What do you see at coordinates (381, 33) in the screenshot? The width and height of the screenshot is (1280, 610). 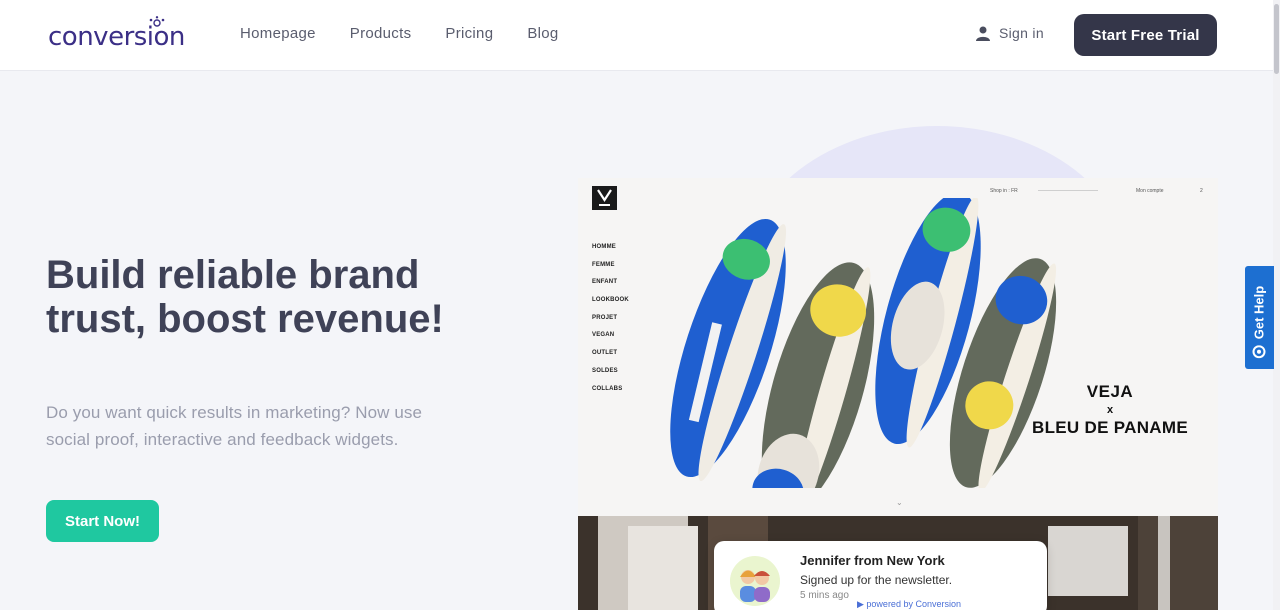 I see `nav-products: Products` at bounding box center [381, 33].